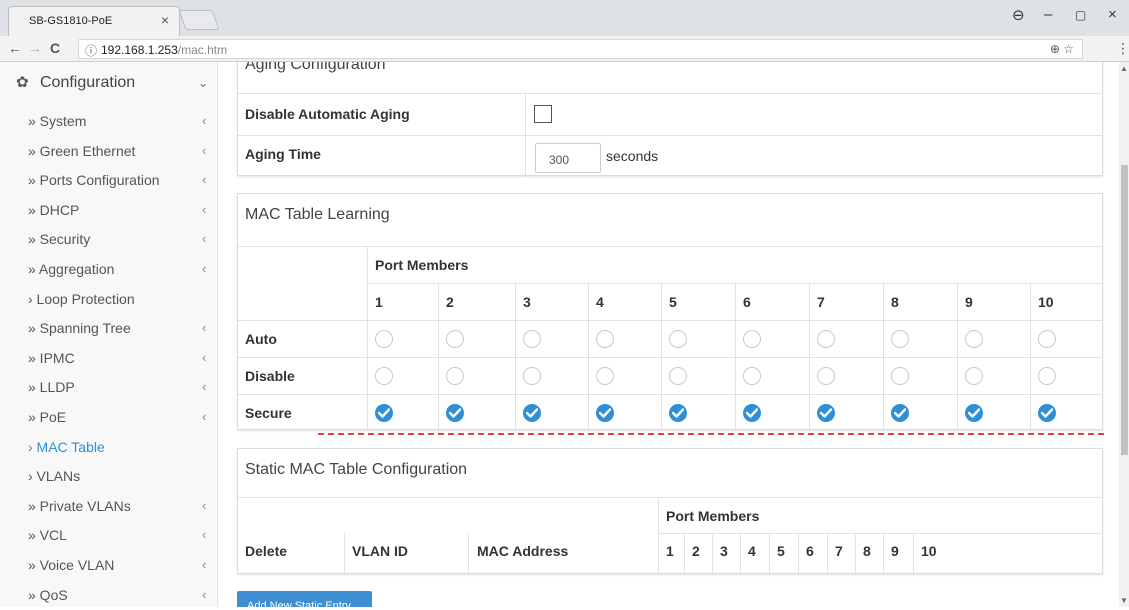 The height and width of the screenshot is (610, 1129). What do you see at coordinates (116, 565) in the screenshot?
I see `sidebar-item: » Voice VLAN ‹` at bounding box center [116, 565].